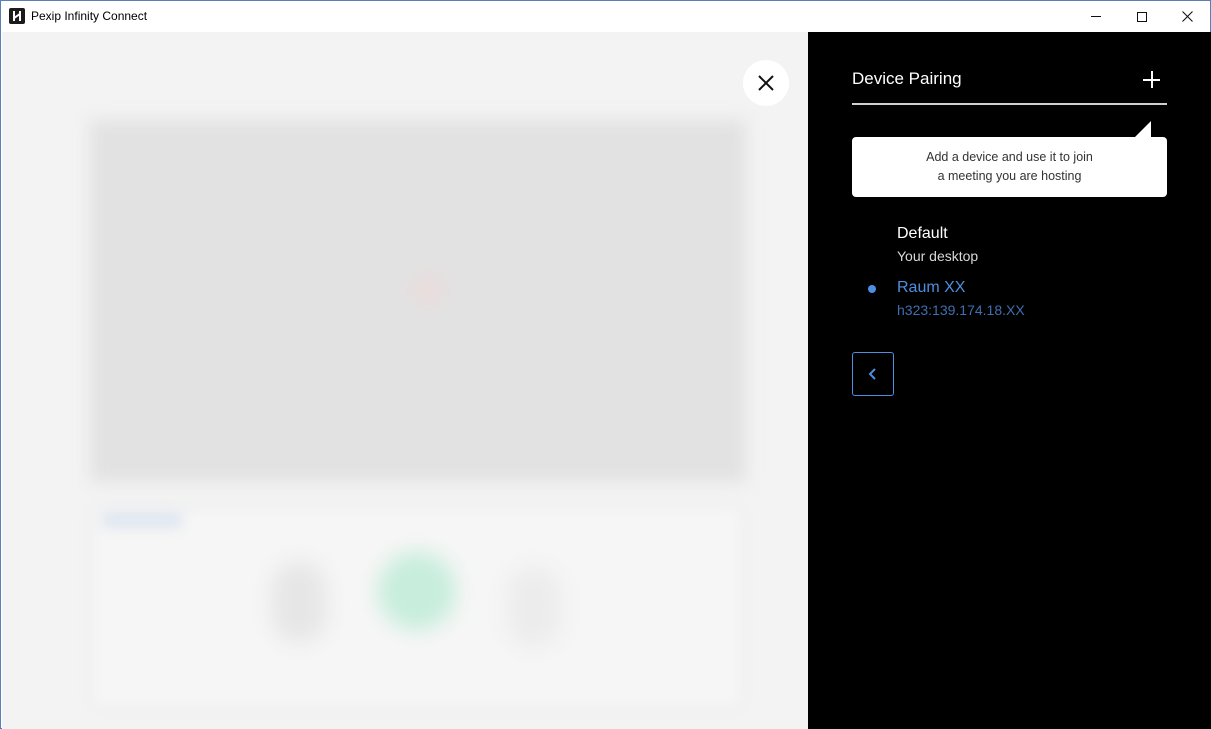 This screenshot has width=1211, height=729. Describe the element at coordinates (872, 289) in the screenshot. I see `selected-indicator-icon` at that location.